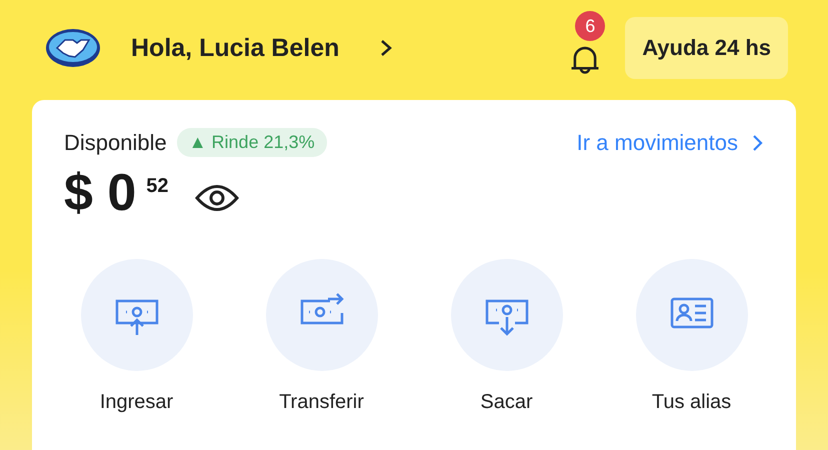  What do you see at coordinates (100, 193) in the screenshot?
I see `balance-amount: $ 0` at bounding box center [100, 193].